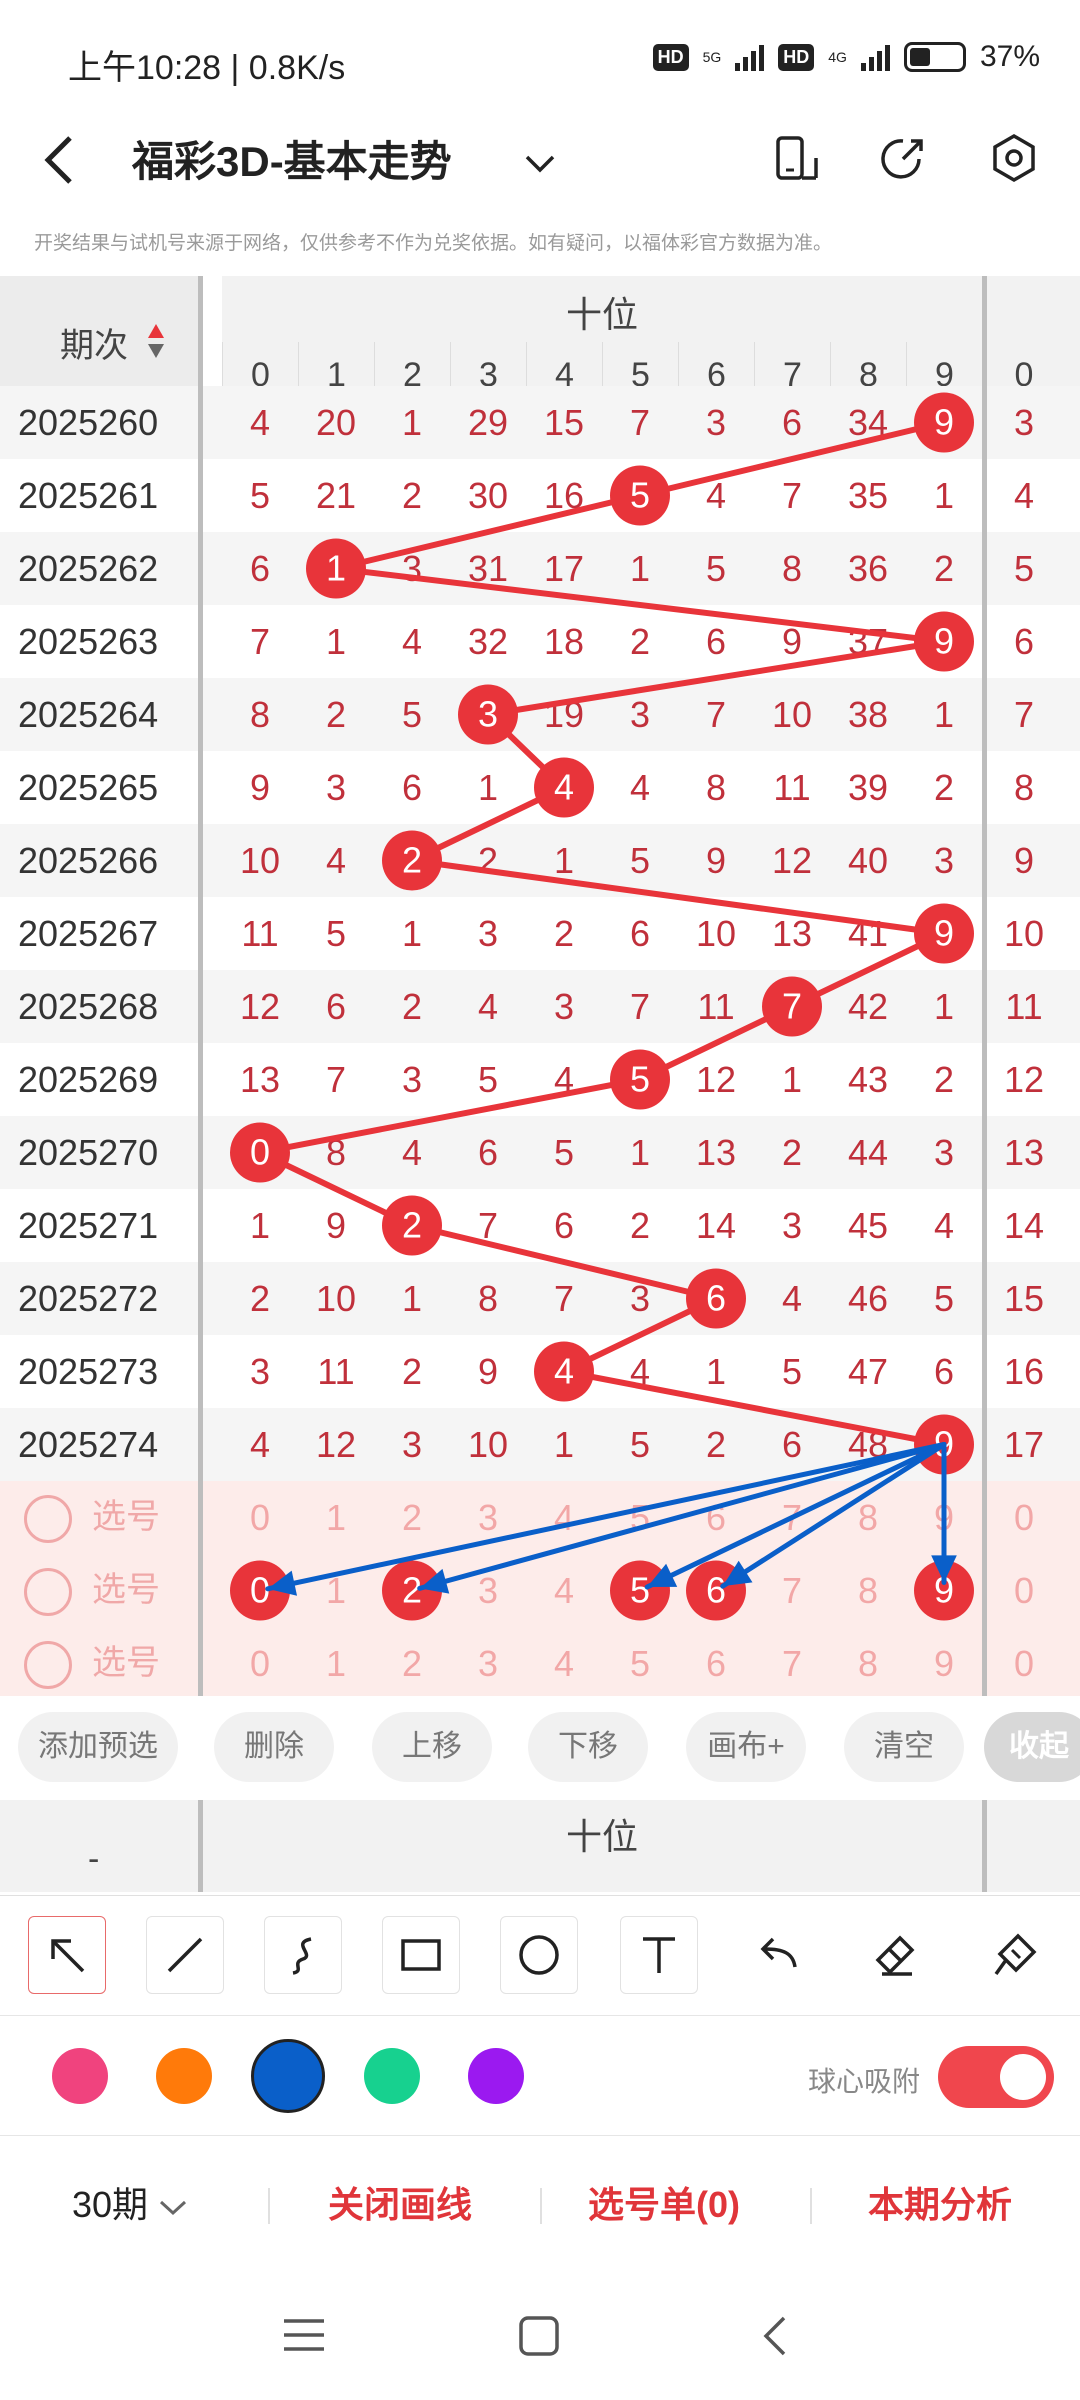 The height and width of the screenshot is (2400, 1080). What do you see at coordinates (868, 641) in the screenshot?
I see `omission-cell: 37` at bounding box center [868, 641].